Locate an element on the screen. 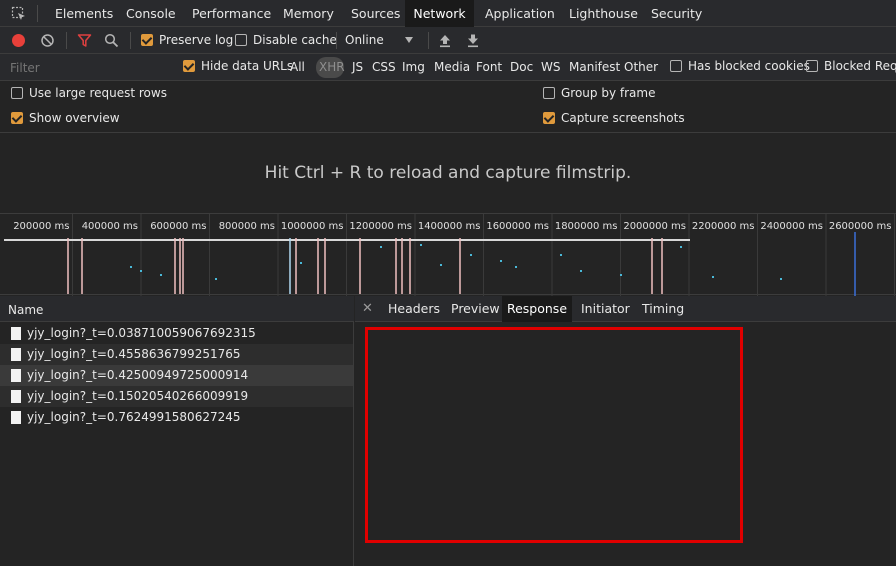 This screenshot has width=896, height=566. request-row: yjy_login?_t=0.15020540266009919 is located at coordinates (176, 396).